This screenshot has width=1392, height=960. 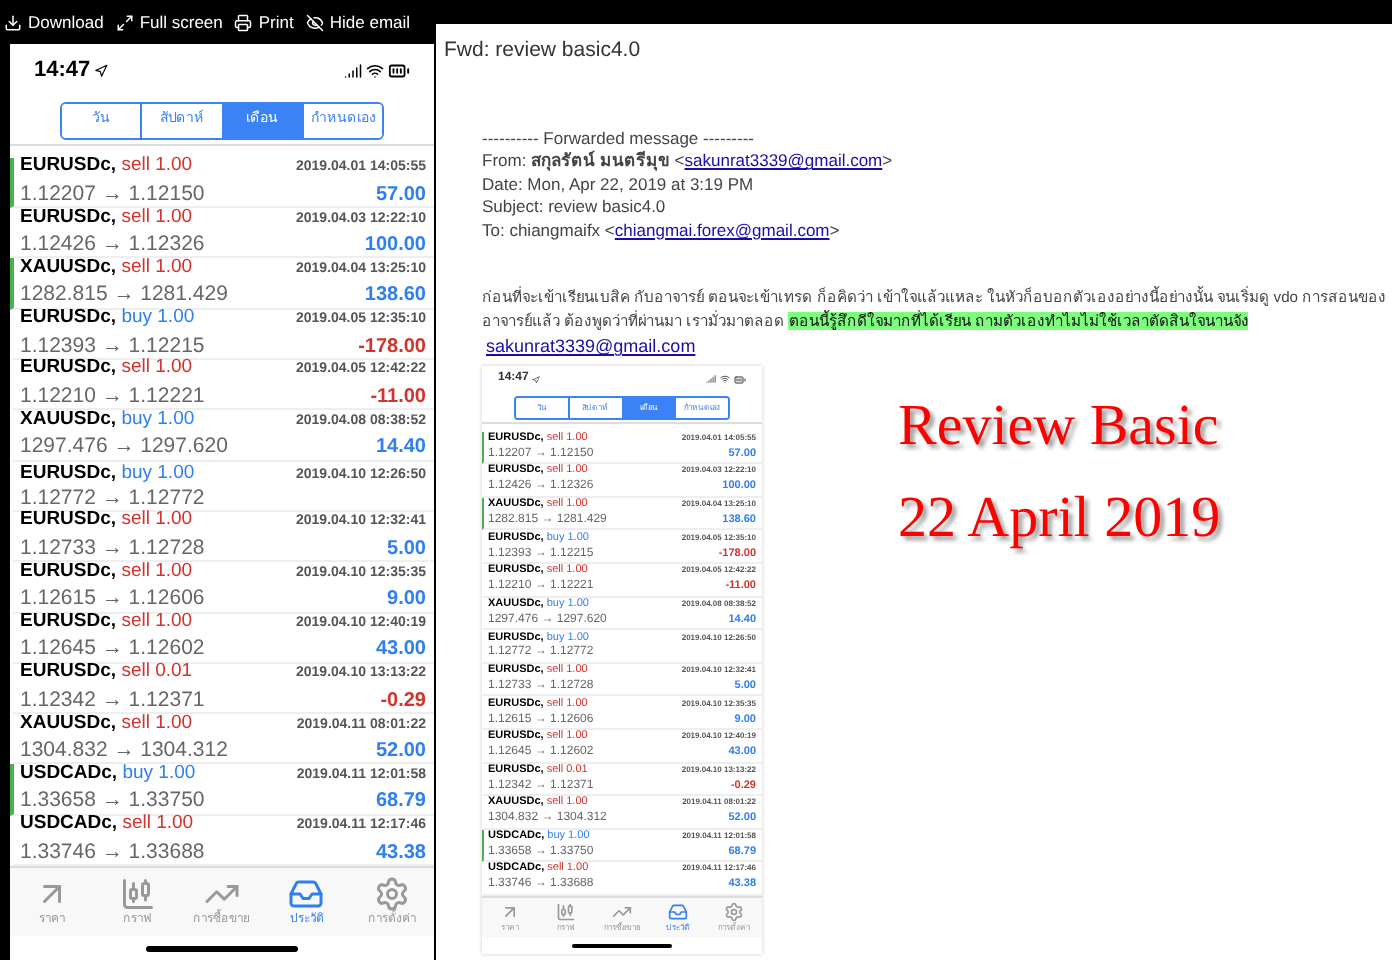 What do you see at coordinates (169, 22) in the screenshot?
I see `toolbar-button: Full screen` at bounding box center [169, 22].